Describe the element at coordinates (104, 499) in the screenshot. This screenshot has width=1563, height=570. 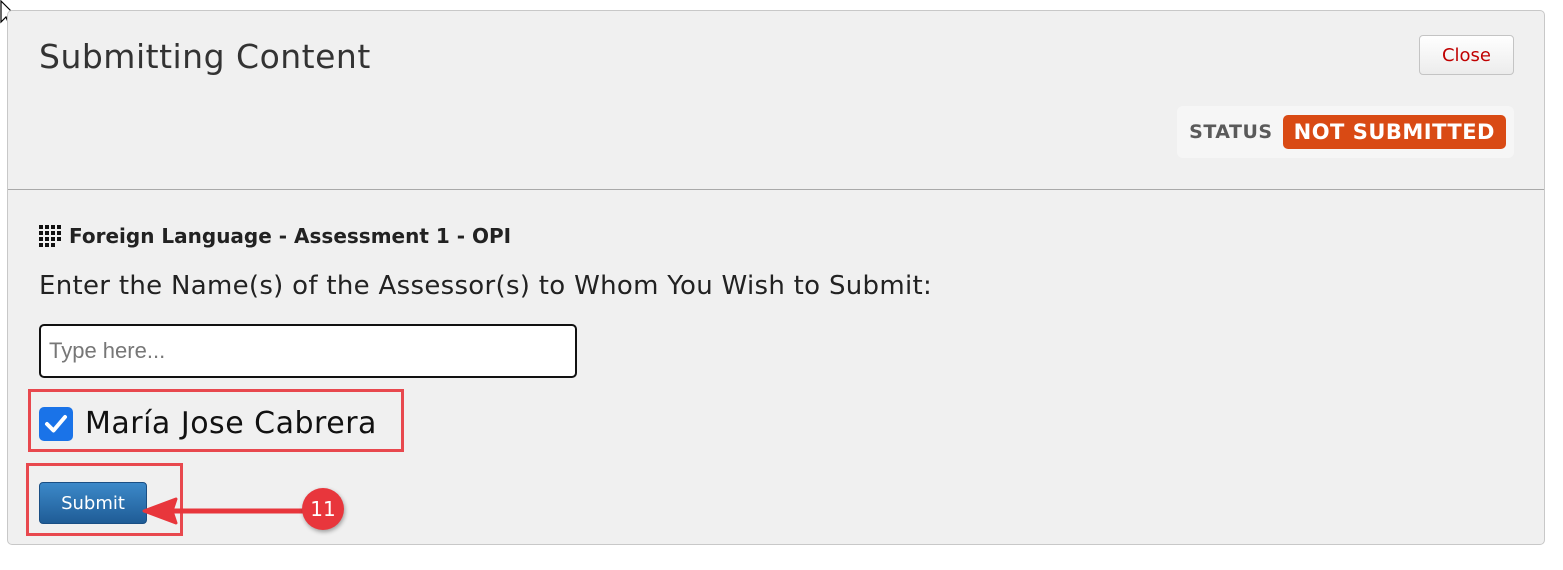
I see `submit-highlight-box` at that location.